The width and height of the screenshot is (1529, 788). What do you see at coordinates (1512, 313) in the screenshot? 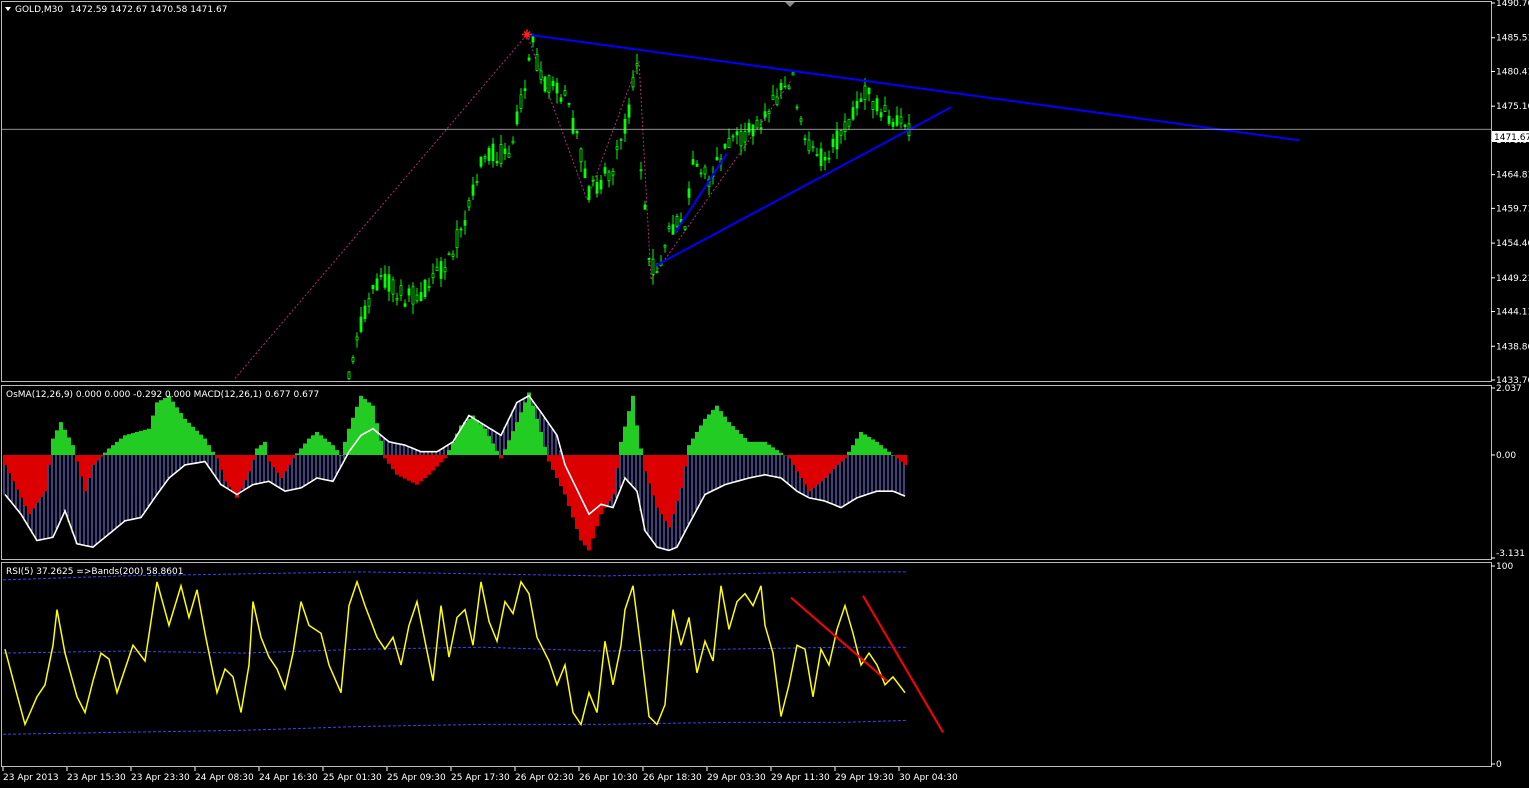
I see `price-tick-label: 1444.11` at bounding box center [1512, 313].